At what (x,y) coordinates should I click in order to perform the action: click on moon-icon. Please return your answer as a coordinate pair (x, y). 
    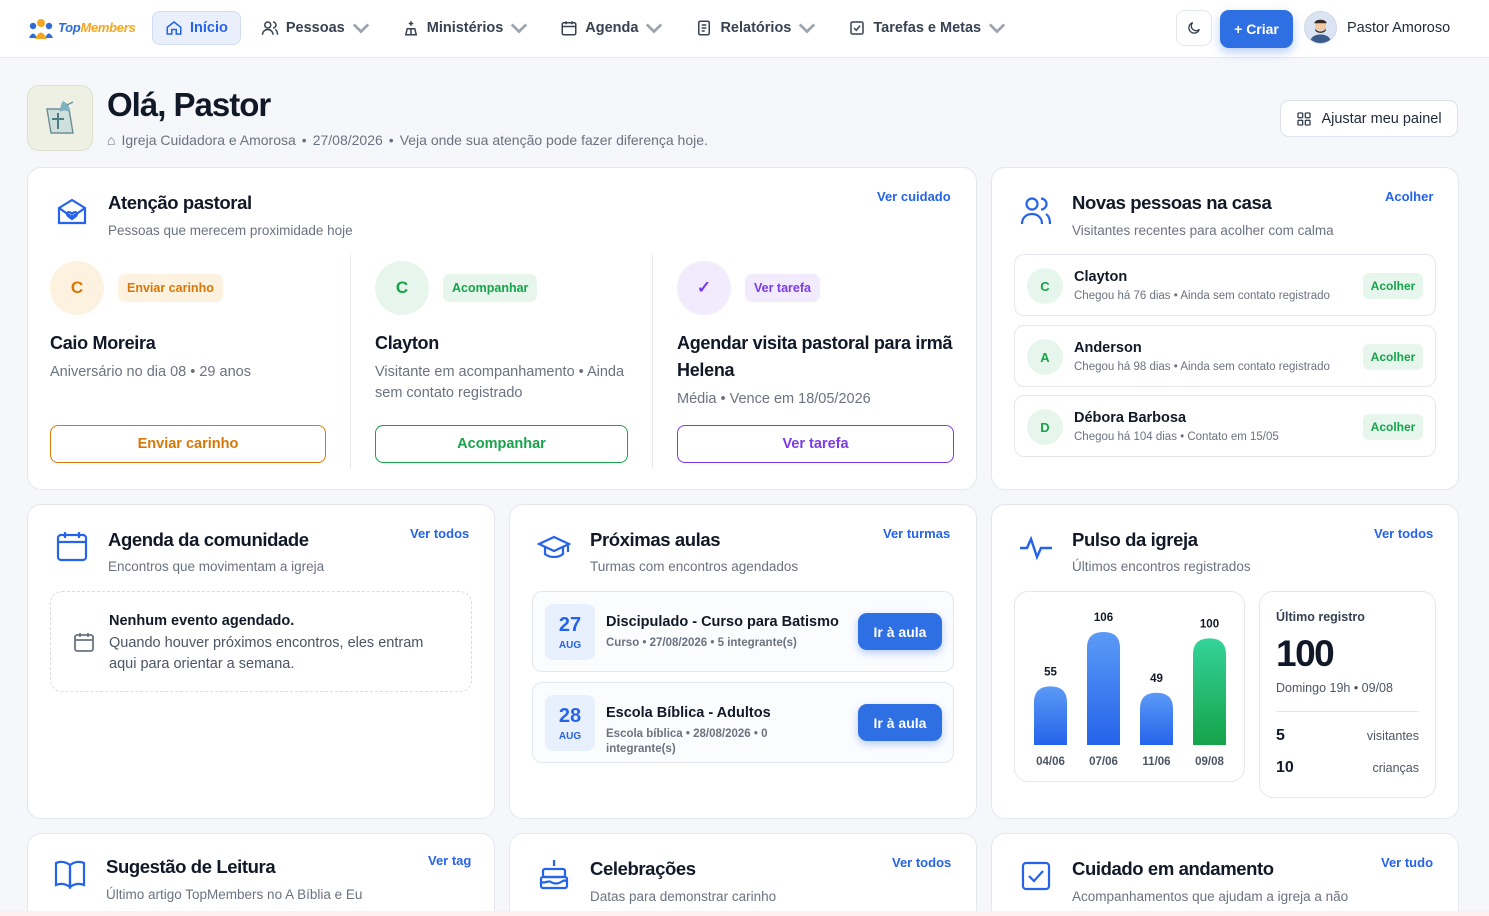
    Looking at the image, I should click on (1194, 28).